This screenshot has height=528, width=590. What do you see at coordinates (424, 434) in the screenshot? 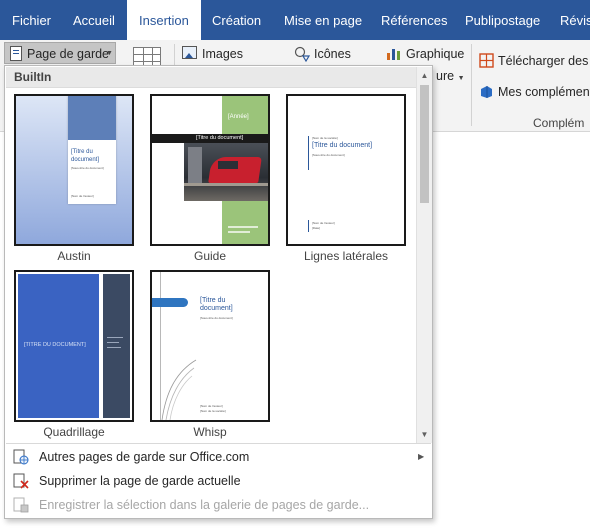
I see `scroll-down-icon: ▼` at bounding box center [424, 434].